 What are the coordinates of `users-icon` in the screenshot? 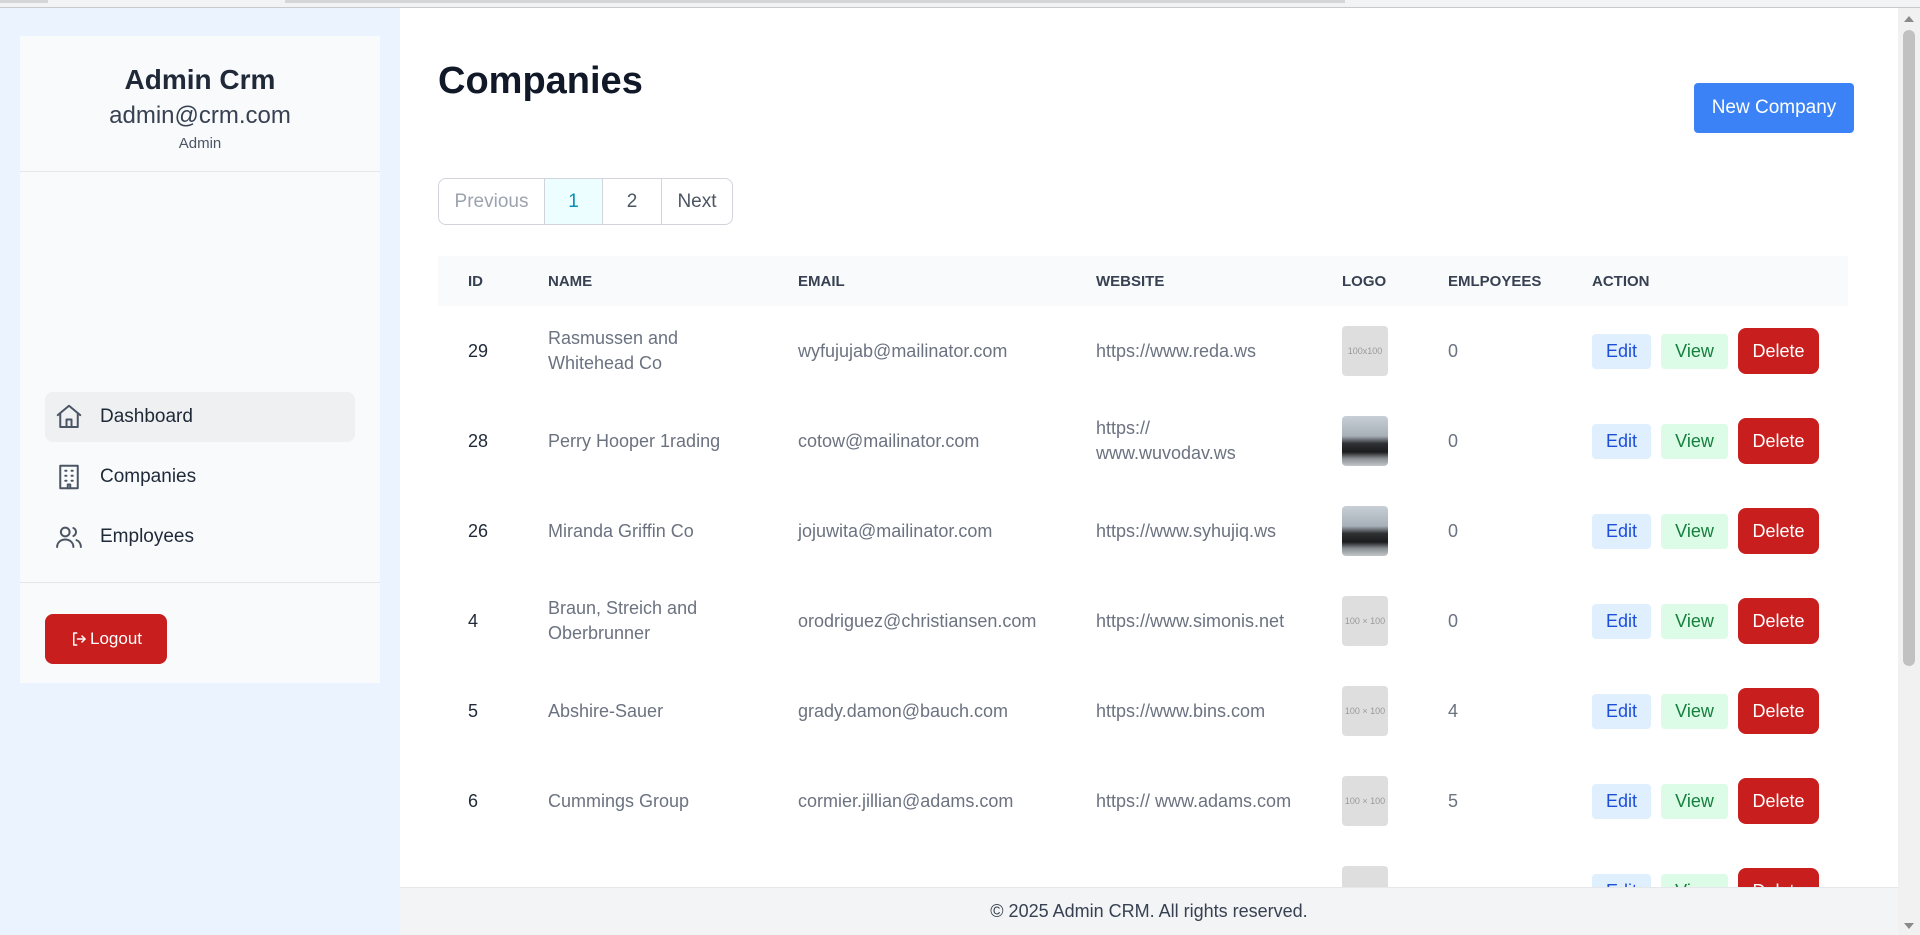 It's located at (69, 537).